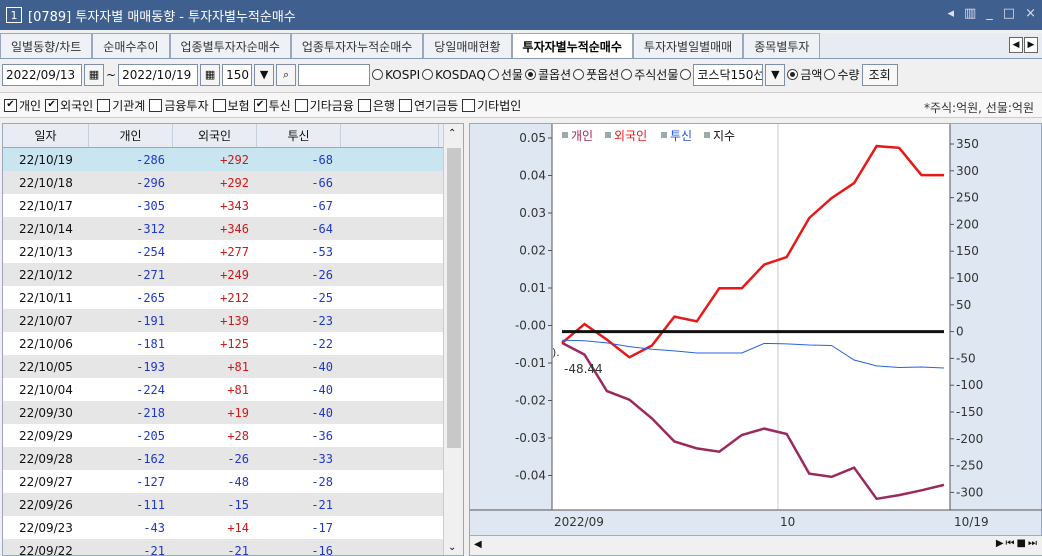  Describe the element at coordinates (233, 458) in the screenshot. I see `table-row: 22/09/28 -162 -26 -33` at that location.